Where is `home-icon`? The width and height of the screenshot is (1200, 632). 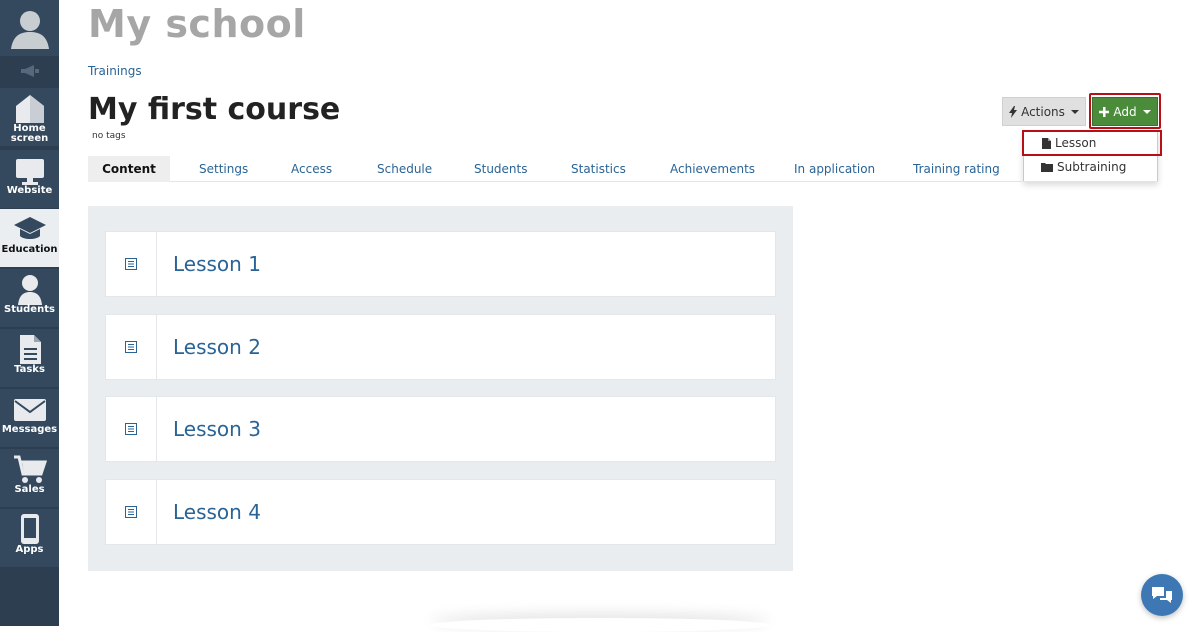
home-icon is located at coordinates (29, 109).